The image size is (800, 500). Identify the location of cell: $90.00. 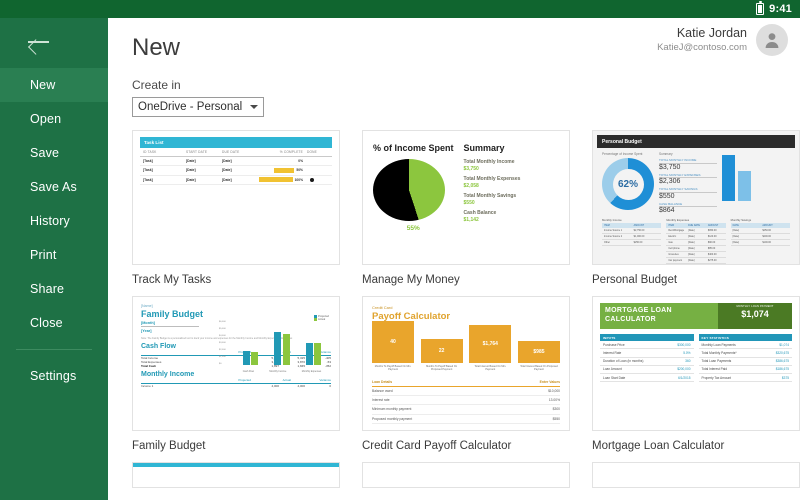
(711, 242).